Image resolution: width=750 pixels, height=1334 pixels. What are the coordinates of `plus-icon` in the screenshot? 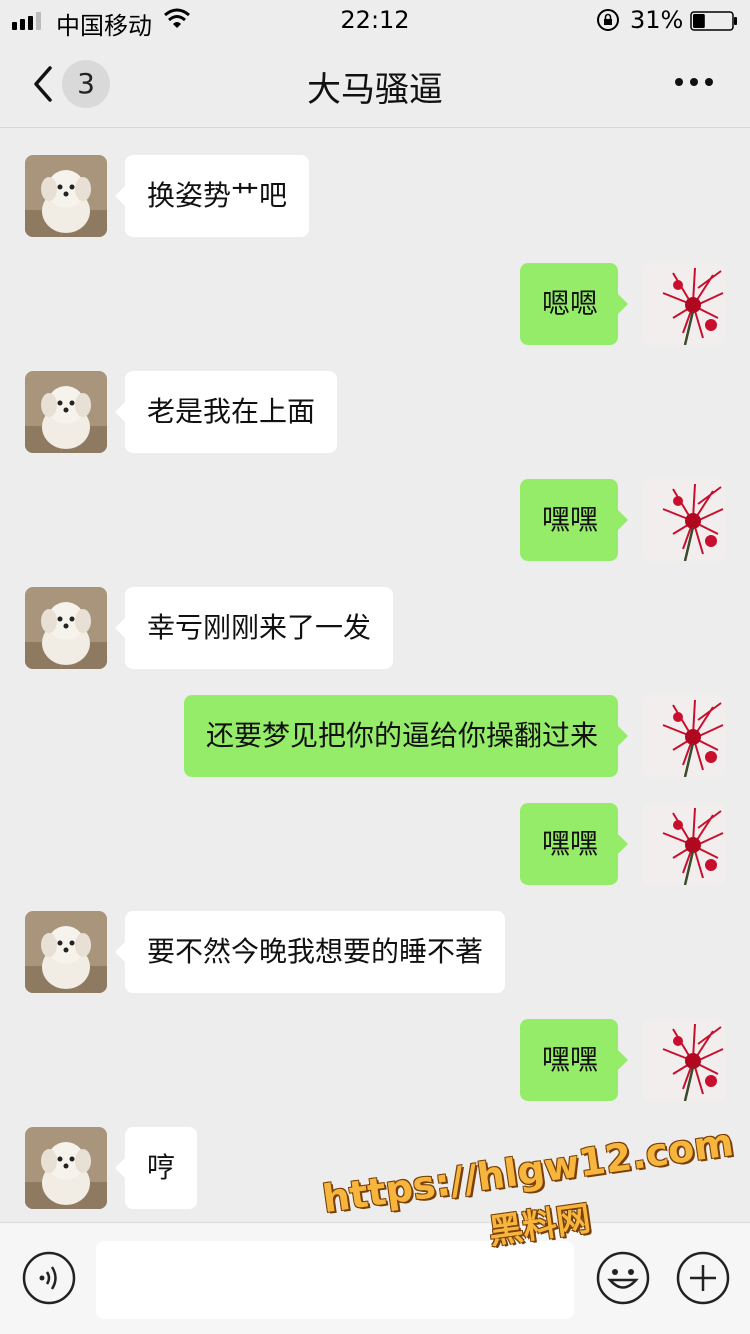 It's located at (703, 1278).